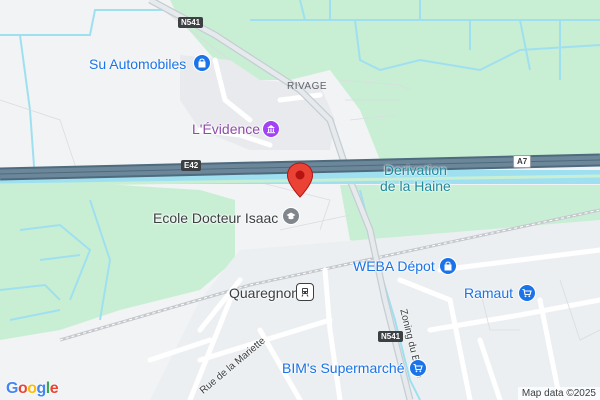  Describe the element at coordinates (12, 388) in the screenshot. I see `google-logo-letter: G` at that location.